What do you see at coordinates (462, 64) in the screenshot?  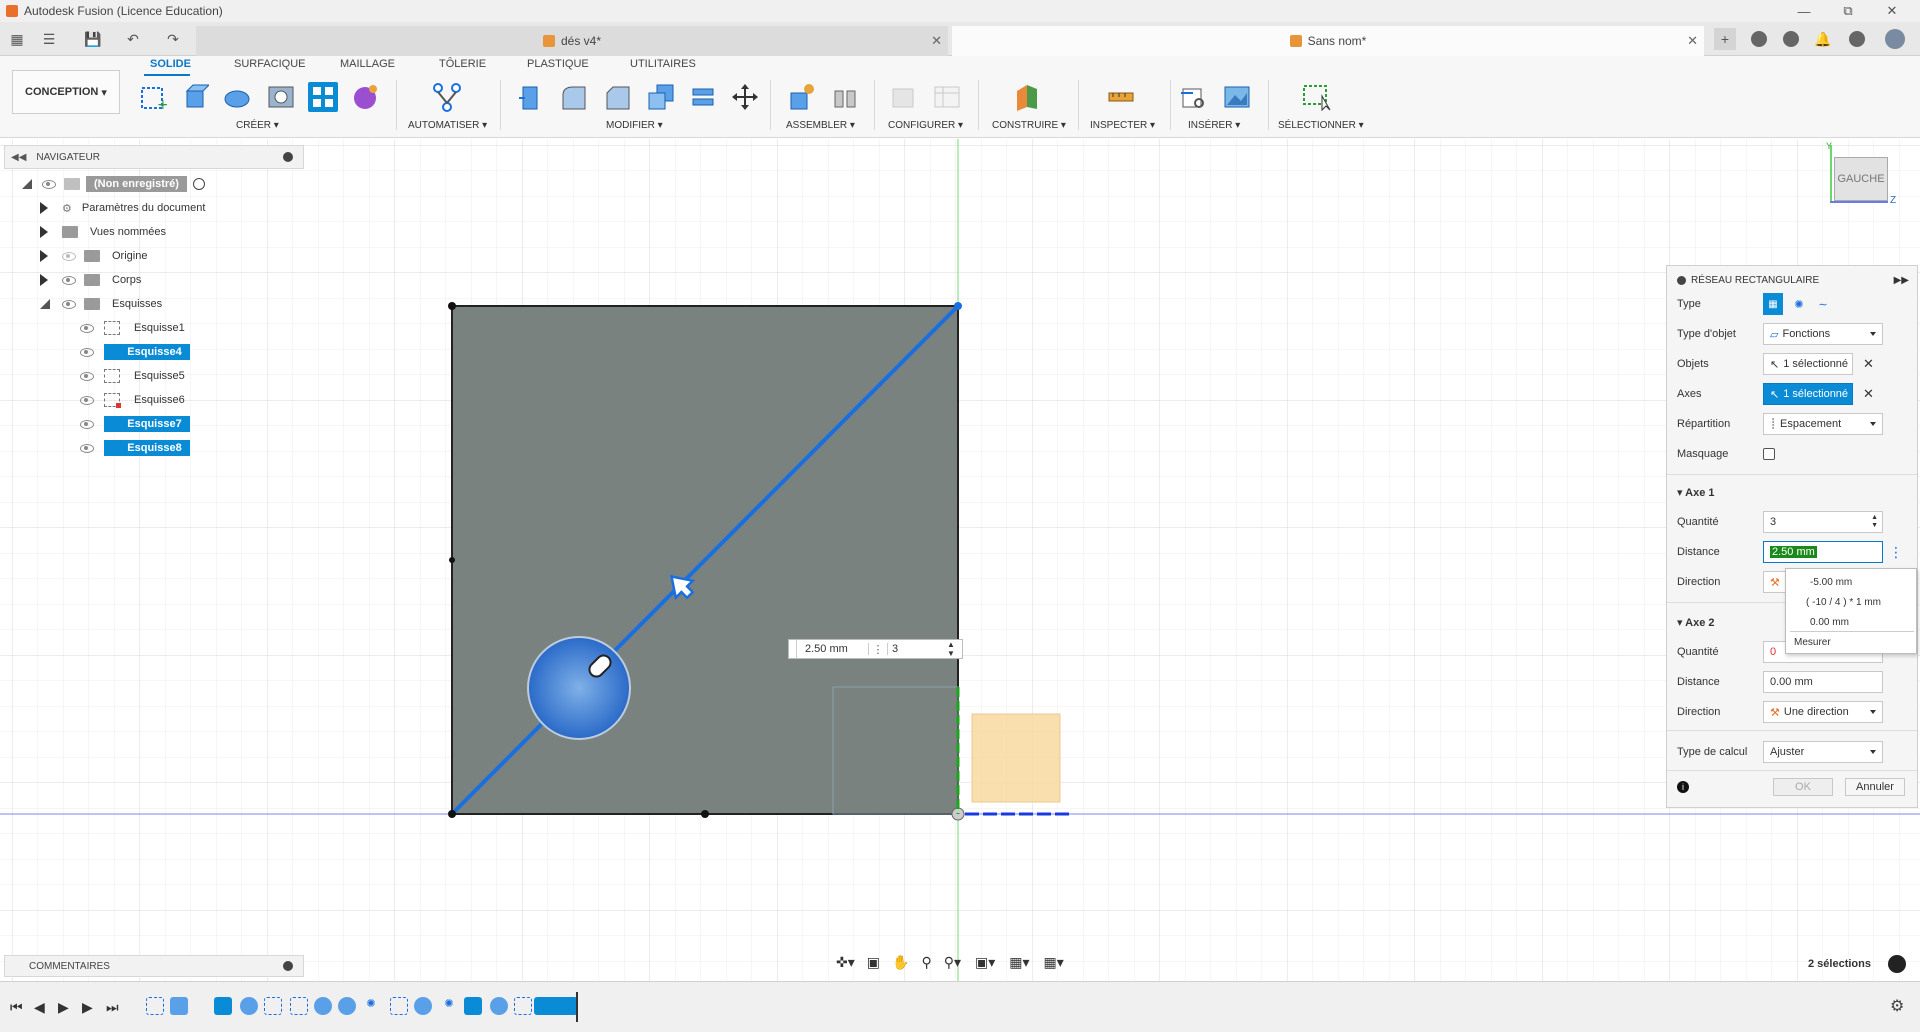 I see `tab-tolerie: TÔLERIE` at bounding box center [462, 64].